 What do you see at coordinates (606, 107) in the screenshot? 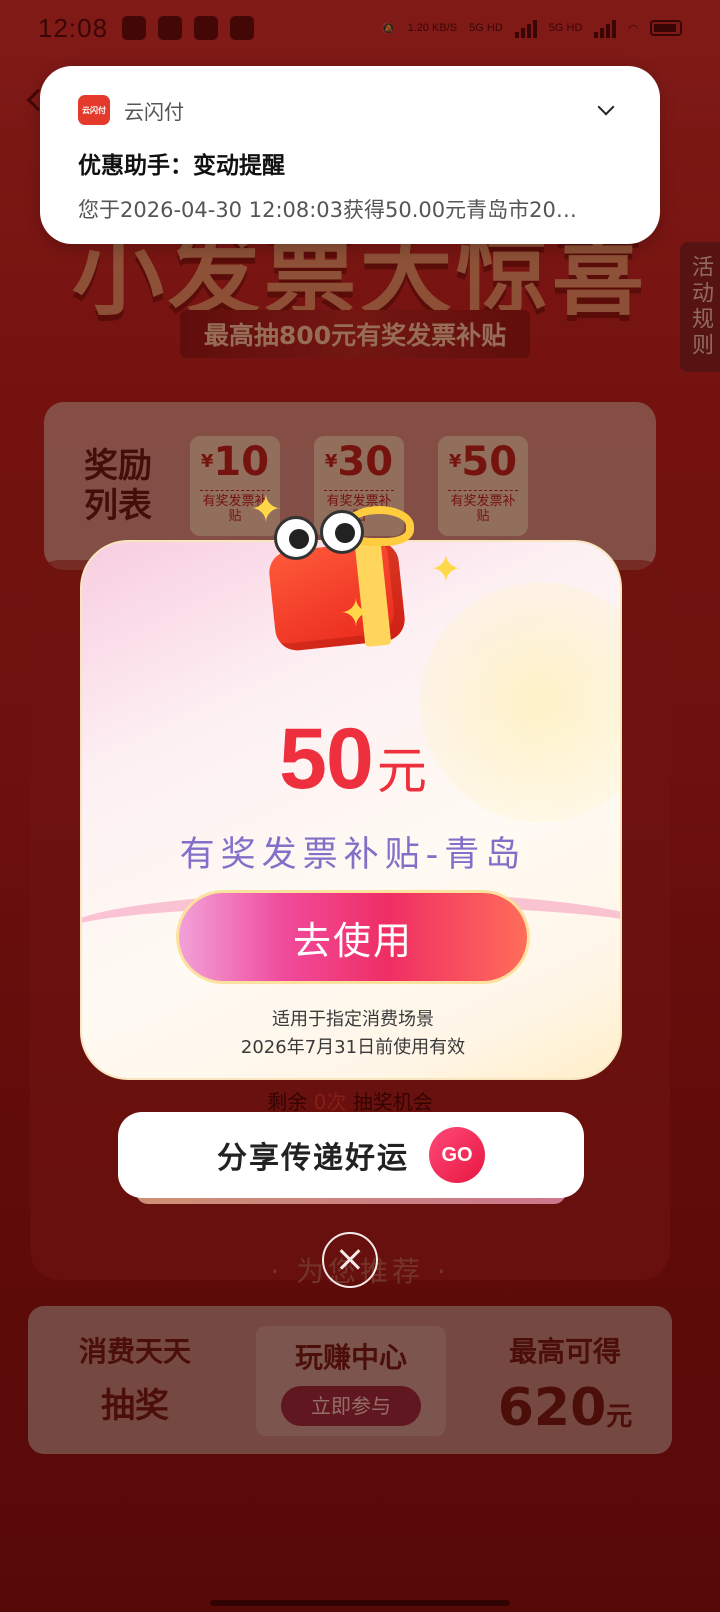
I see `chevron-down-icon` at bounding box center [606, 107].